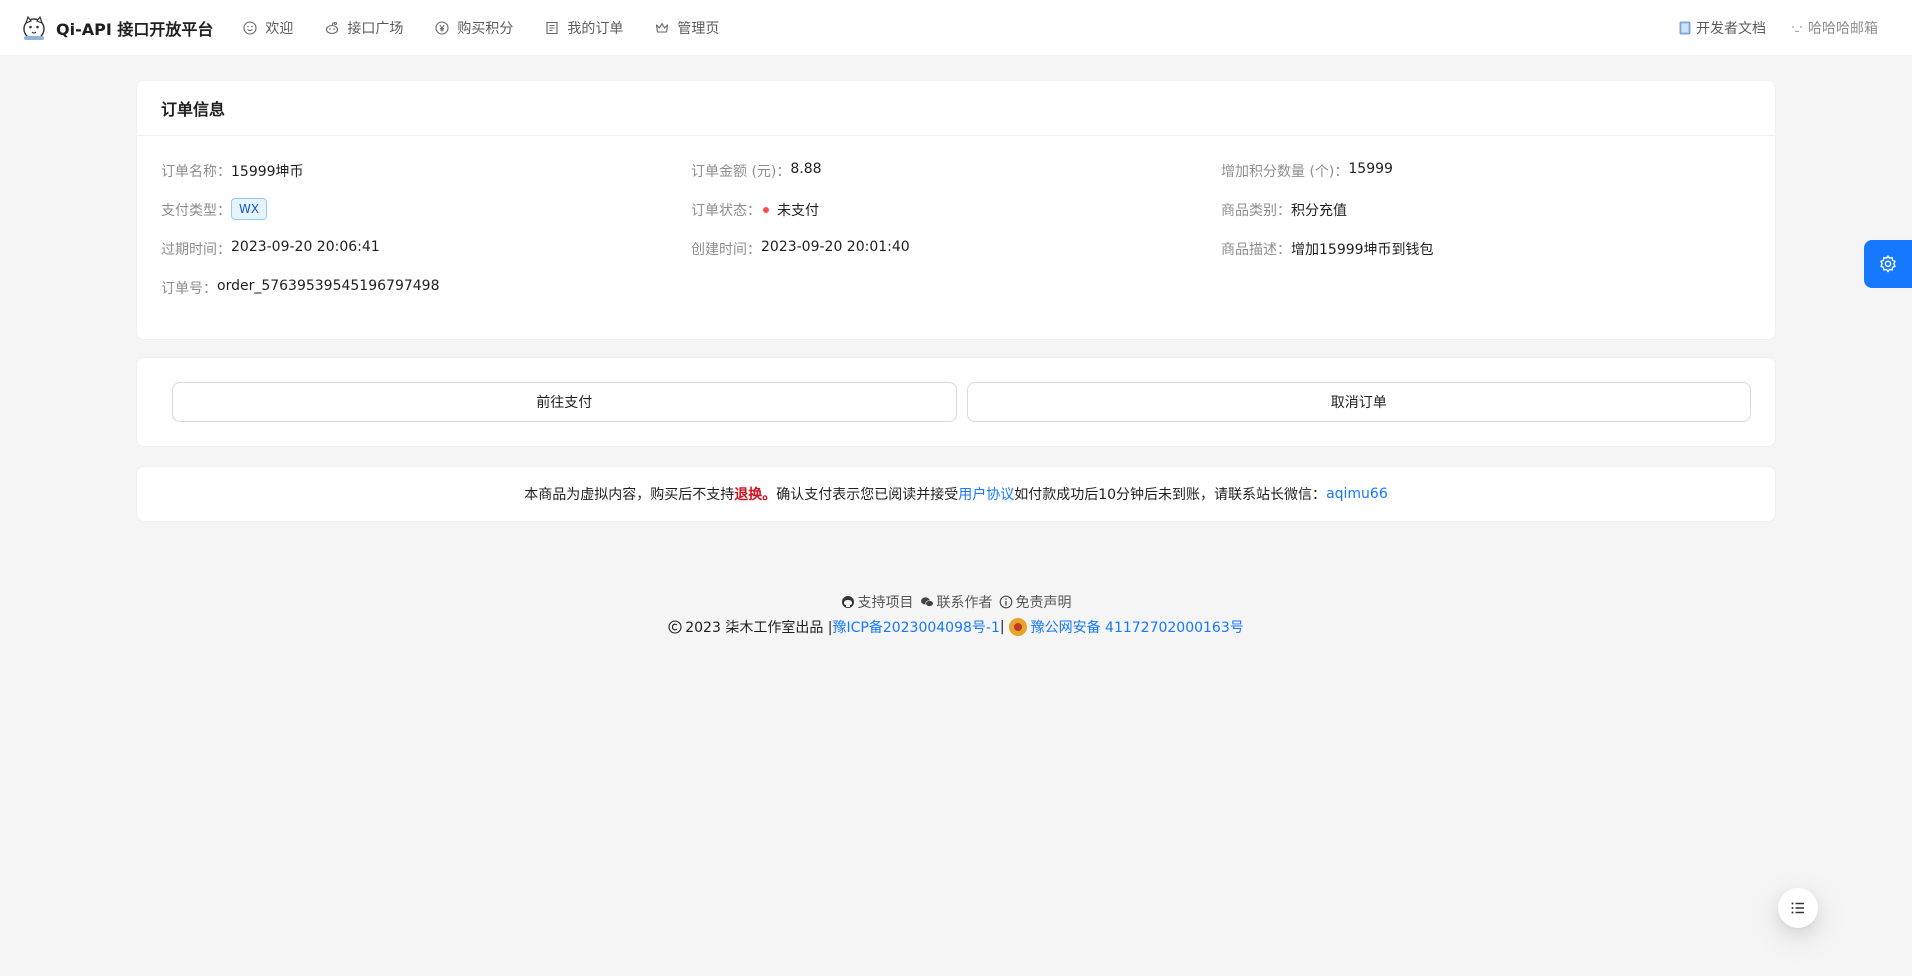 Image resolution: width=1912 pixels, height=976 pixels. I want to click on desc-label: 增加积分数量 (个)：, so click(1285, 172).